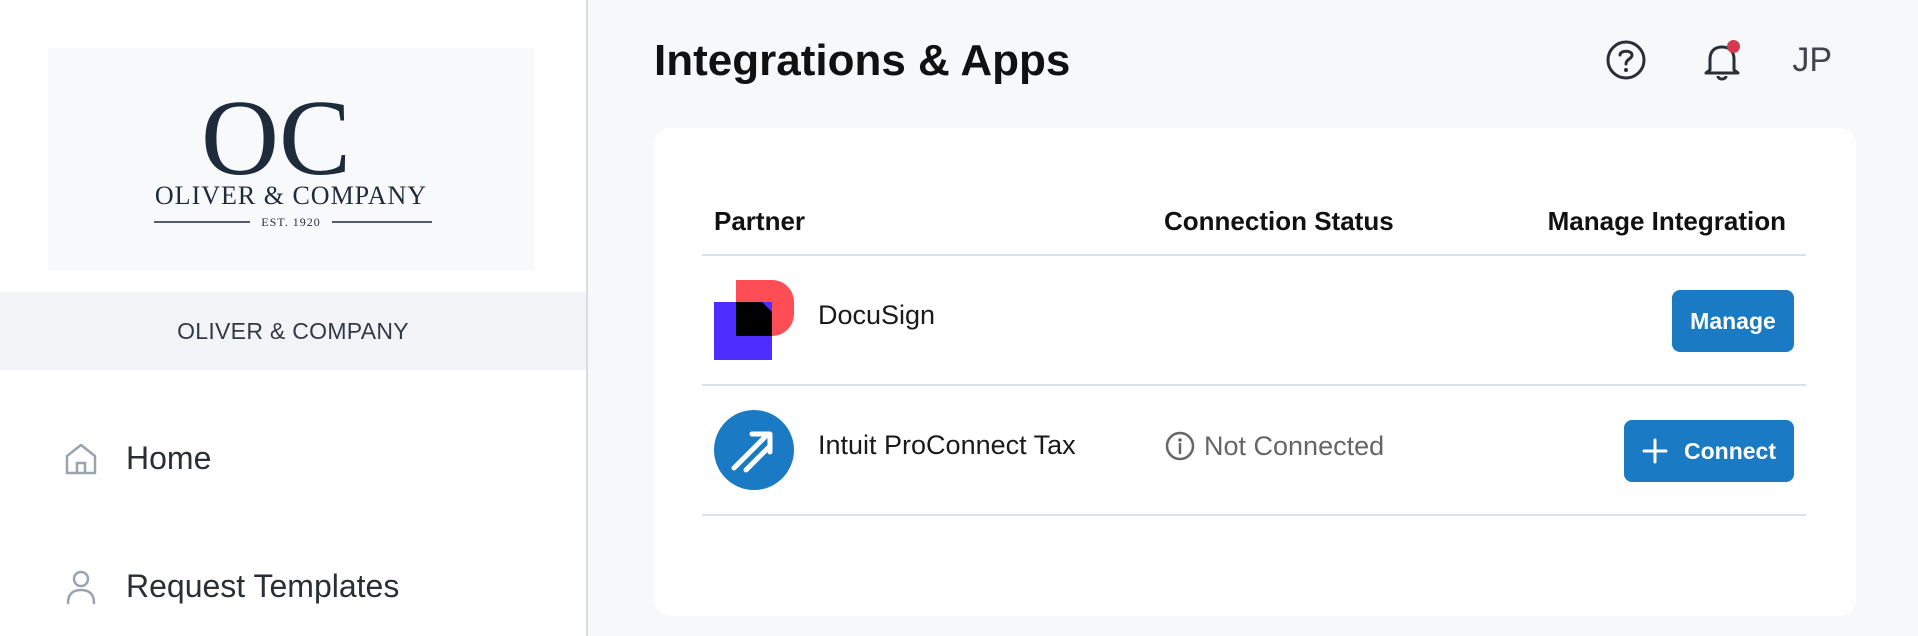  What do you see at coordinates (1666, 221) in the screenshot?
I see `column-header-manage-integration: Manage Integration` at bounding box center [1666, 221].